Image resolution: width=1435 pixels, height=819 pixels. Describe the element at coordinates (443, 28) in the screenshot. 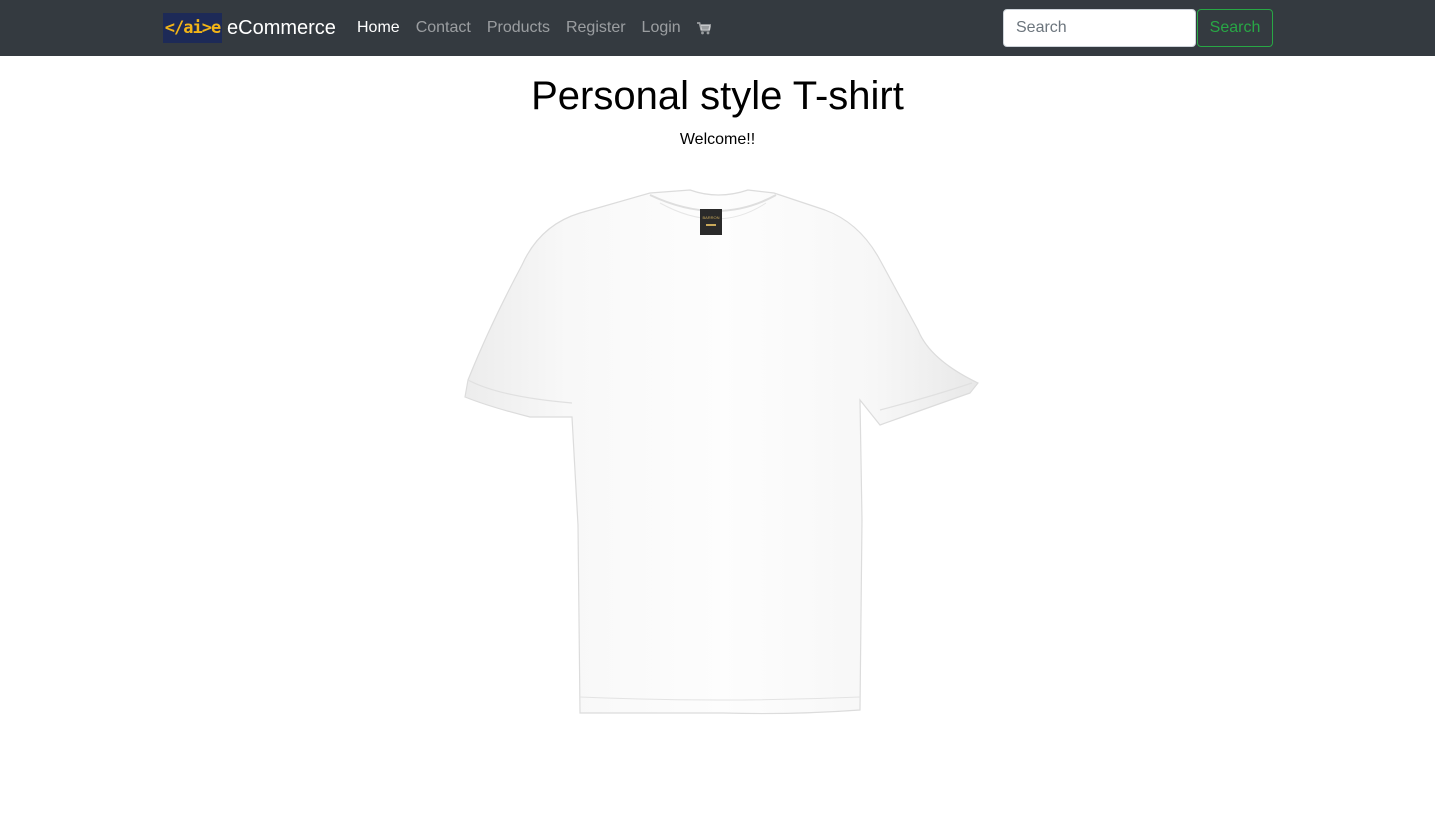

I see `nav-link-contact: Contact` at that location.